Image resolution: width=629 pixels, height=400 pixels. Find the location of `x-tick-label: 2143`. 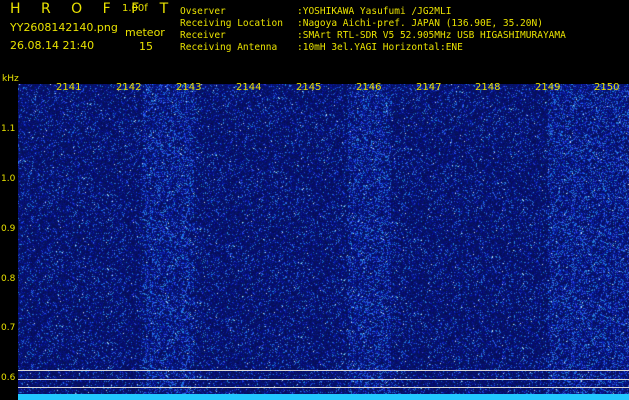

x-tick-label: 2143 is located at coordinates (189, 87).